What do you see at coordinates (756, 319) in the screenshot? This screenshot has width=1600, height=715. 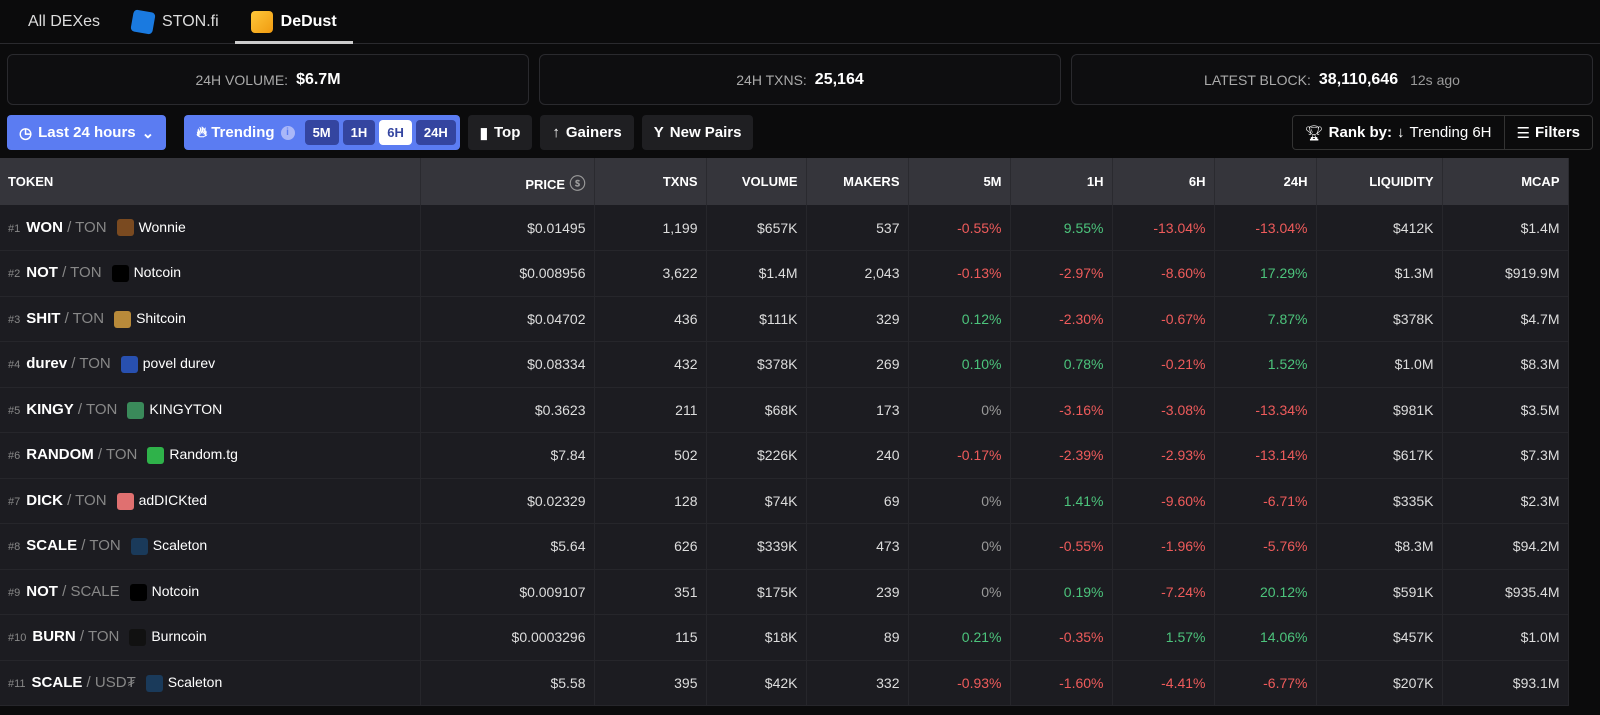 I see `volume-cell: $111K` at bounding box center [756, 319].